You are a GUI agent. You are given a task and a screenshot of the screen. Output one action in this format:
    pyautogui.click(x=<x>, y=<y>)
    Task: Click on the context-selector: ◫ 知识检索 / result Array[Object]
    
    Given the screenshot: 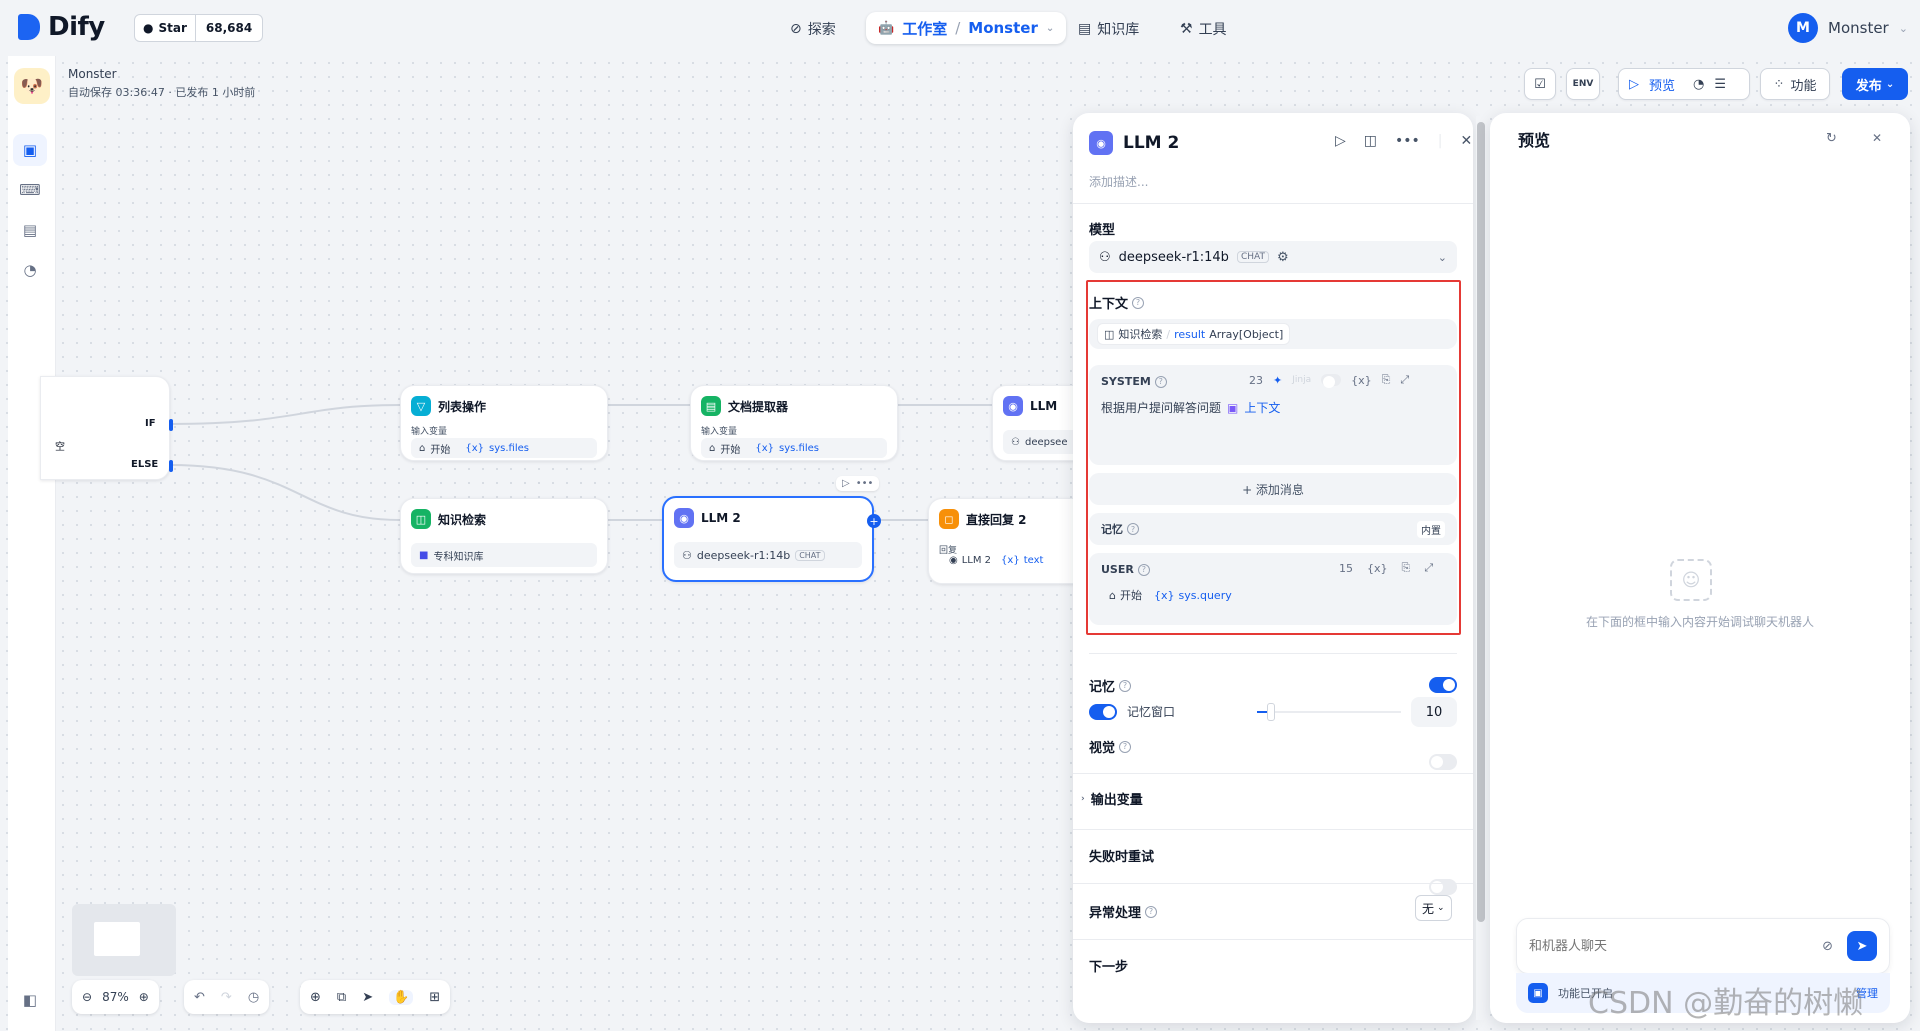 What is the action you would take?
    pyautogui.click(x=1273, y=334)
    